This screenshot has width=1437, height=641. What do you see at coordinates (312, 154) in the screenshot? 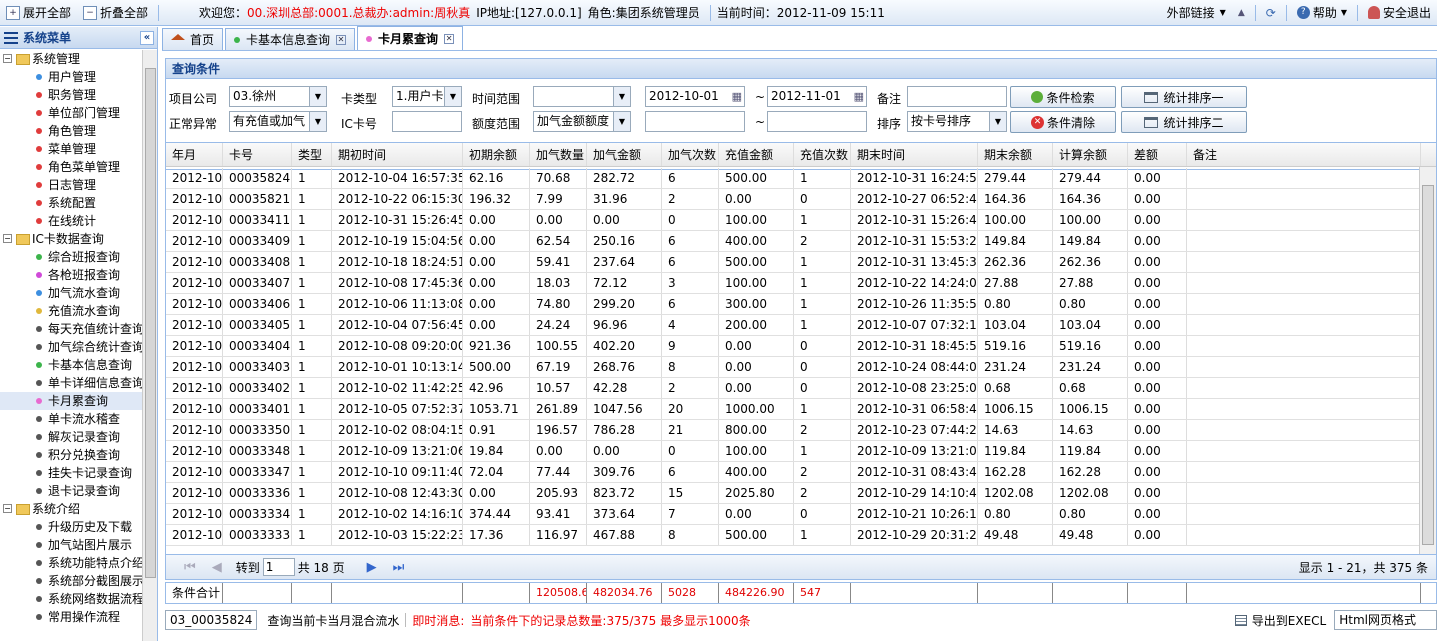
I see `column-header: 类型` at bounding box center [312, 154].